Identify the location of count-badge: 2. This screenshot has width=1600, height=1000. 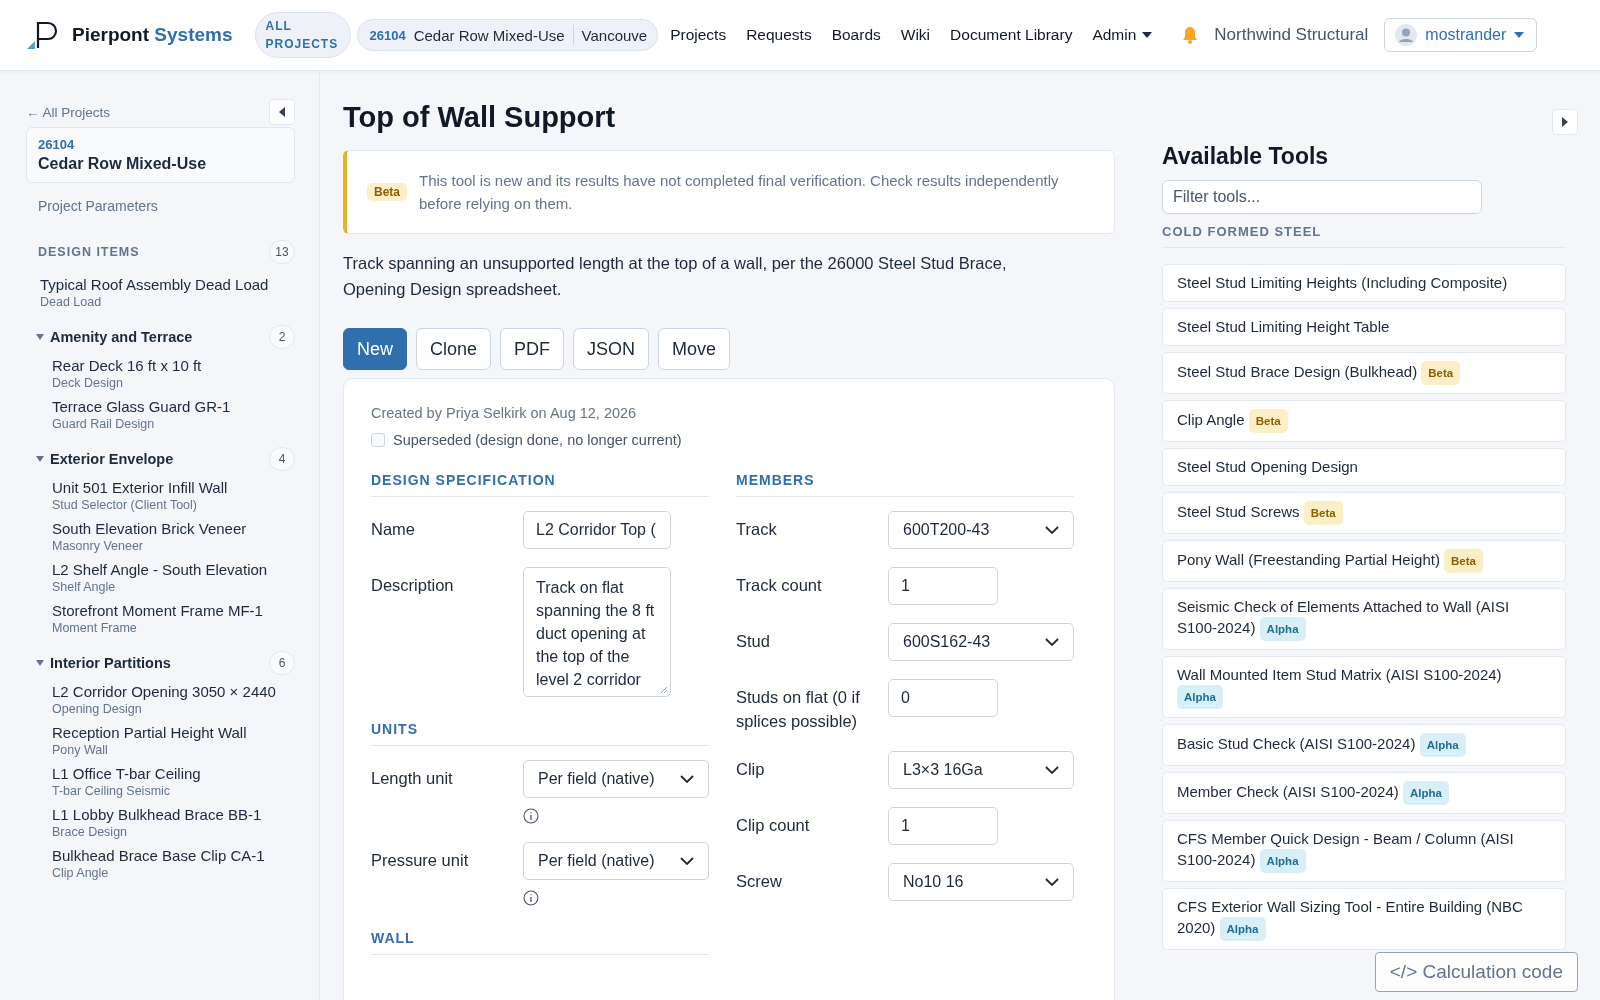
(282, 337).